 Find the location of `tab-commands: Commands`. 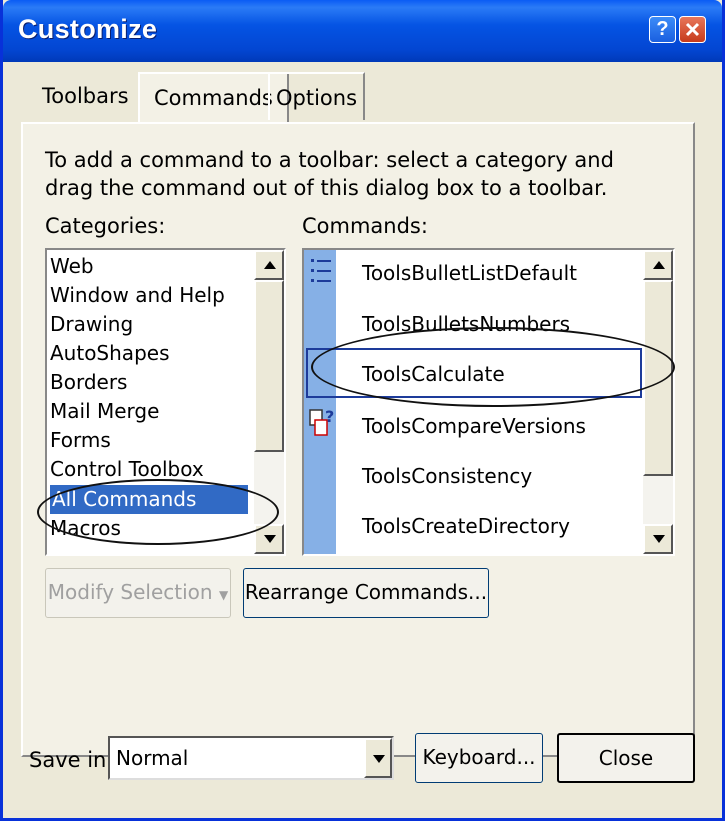

tab-commands: Commands is located at coordinates (213, 98).